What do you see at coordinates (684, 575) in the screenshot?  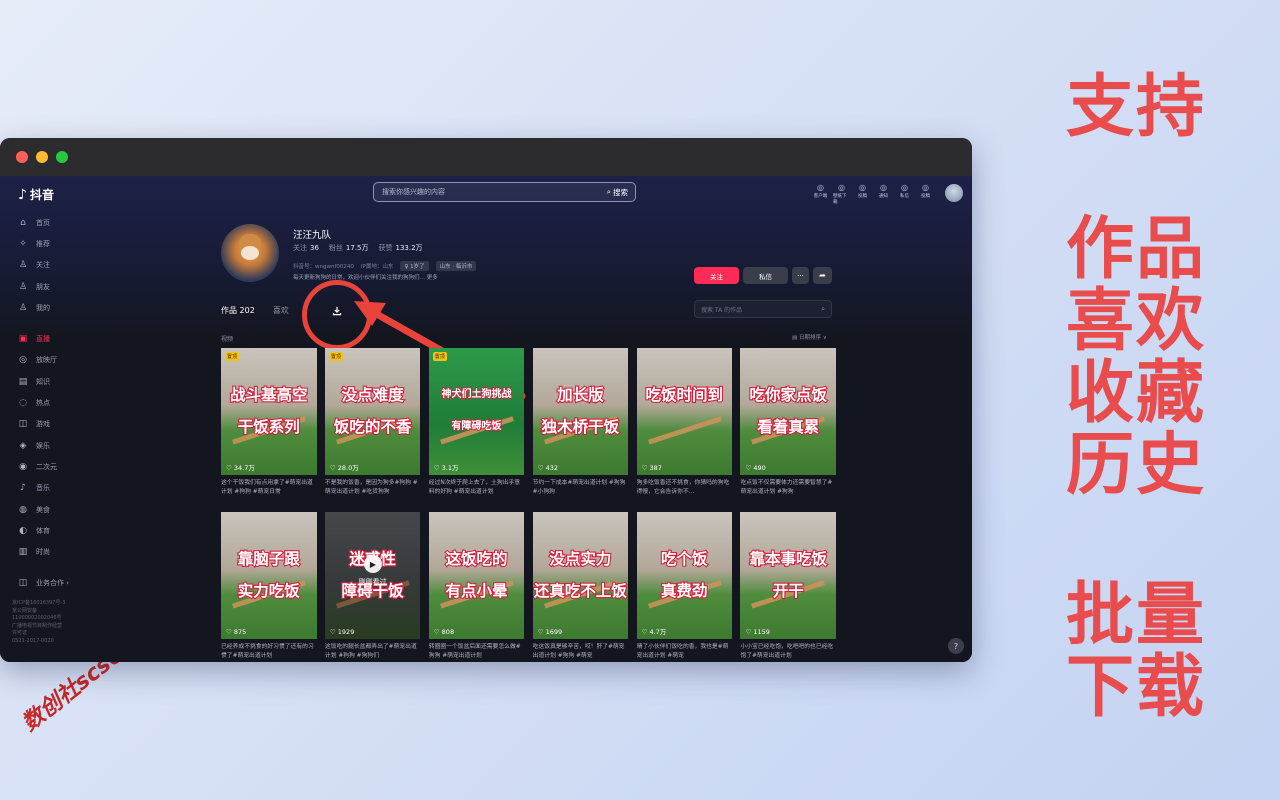 I see `video-thumbnail: 吃个饭 真费劲 ♡ 4.7万` at bounding box center [684, 575].